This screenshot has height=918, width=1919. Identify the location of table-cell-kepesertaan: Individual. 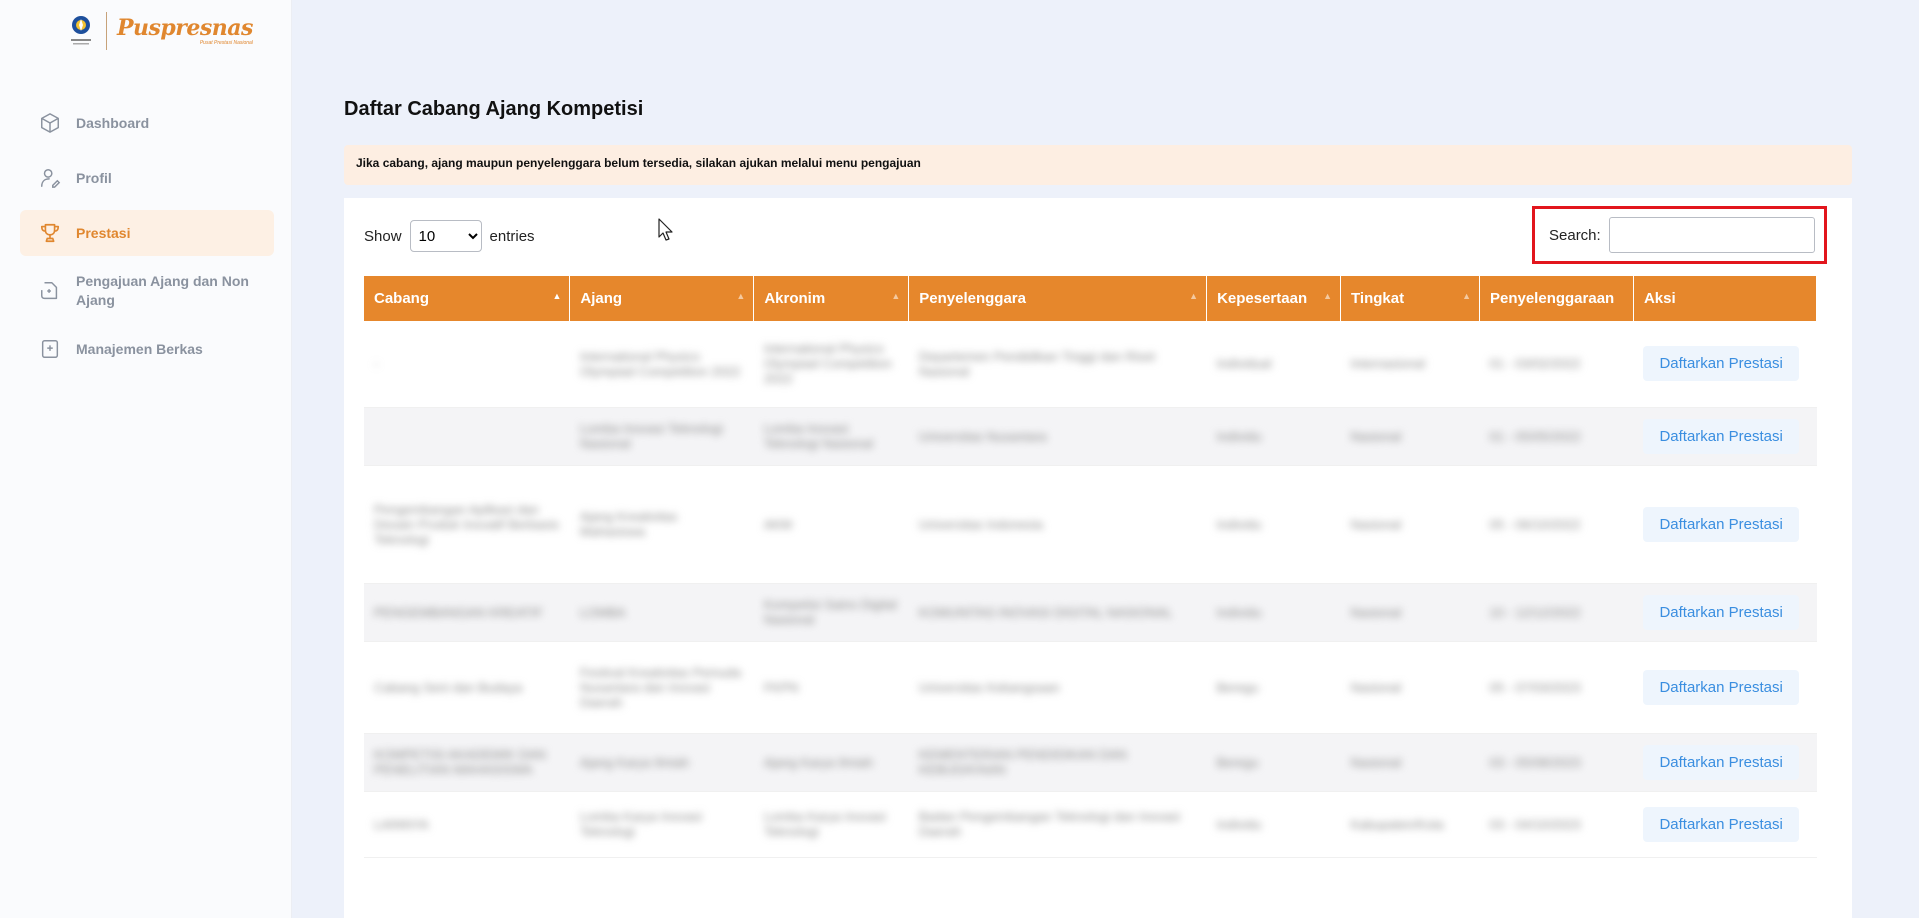
(1274, 364).